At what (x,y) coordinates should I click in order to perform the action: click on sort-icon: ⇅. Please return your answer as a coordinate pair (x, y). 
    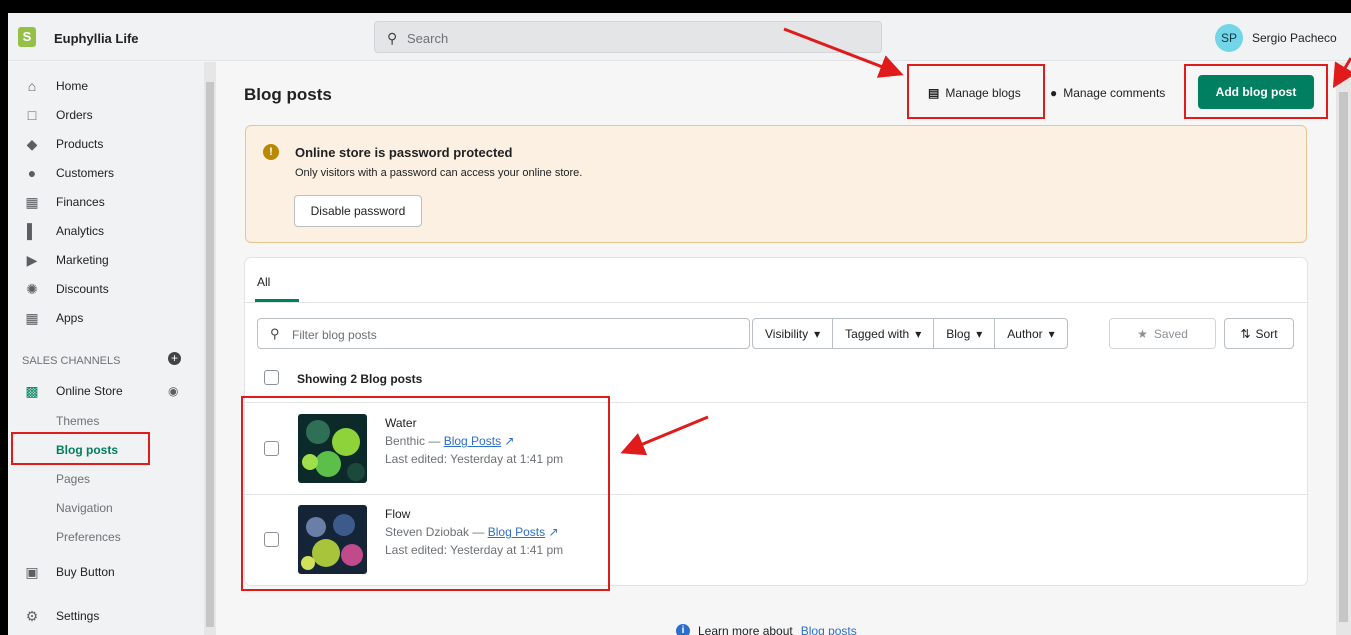
    Looking at the image, I should click on (1245, 333).